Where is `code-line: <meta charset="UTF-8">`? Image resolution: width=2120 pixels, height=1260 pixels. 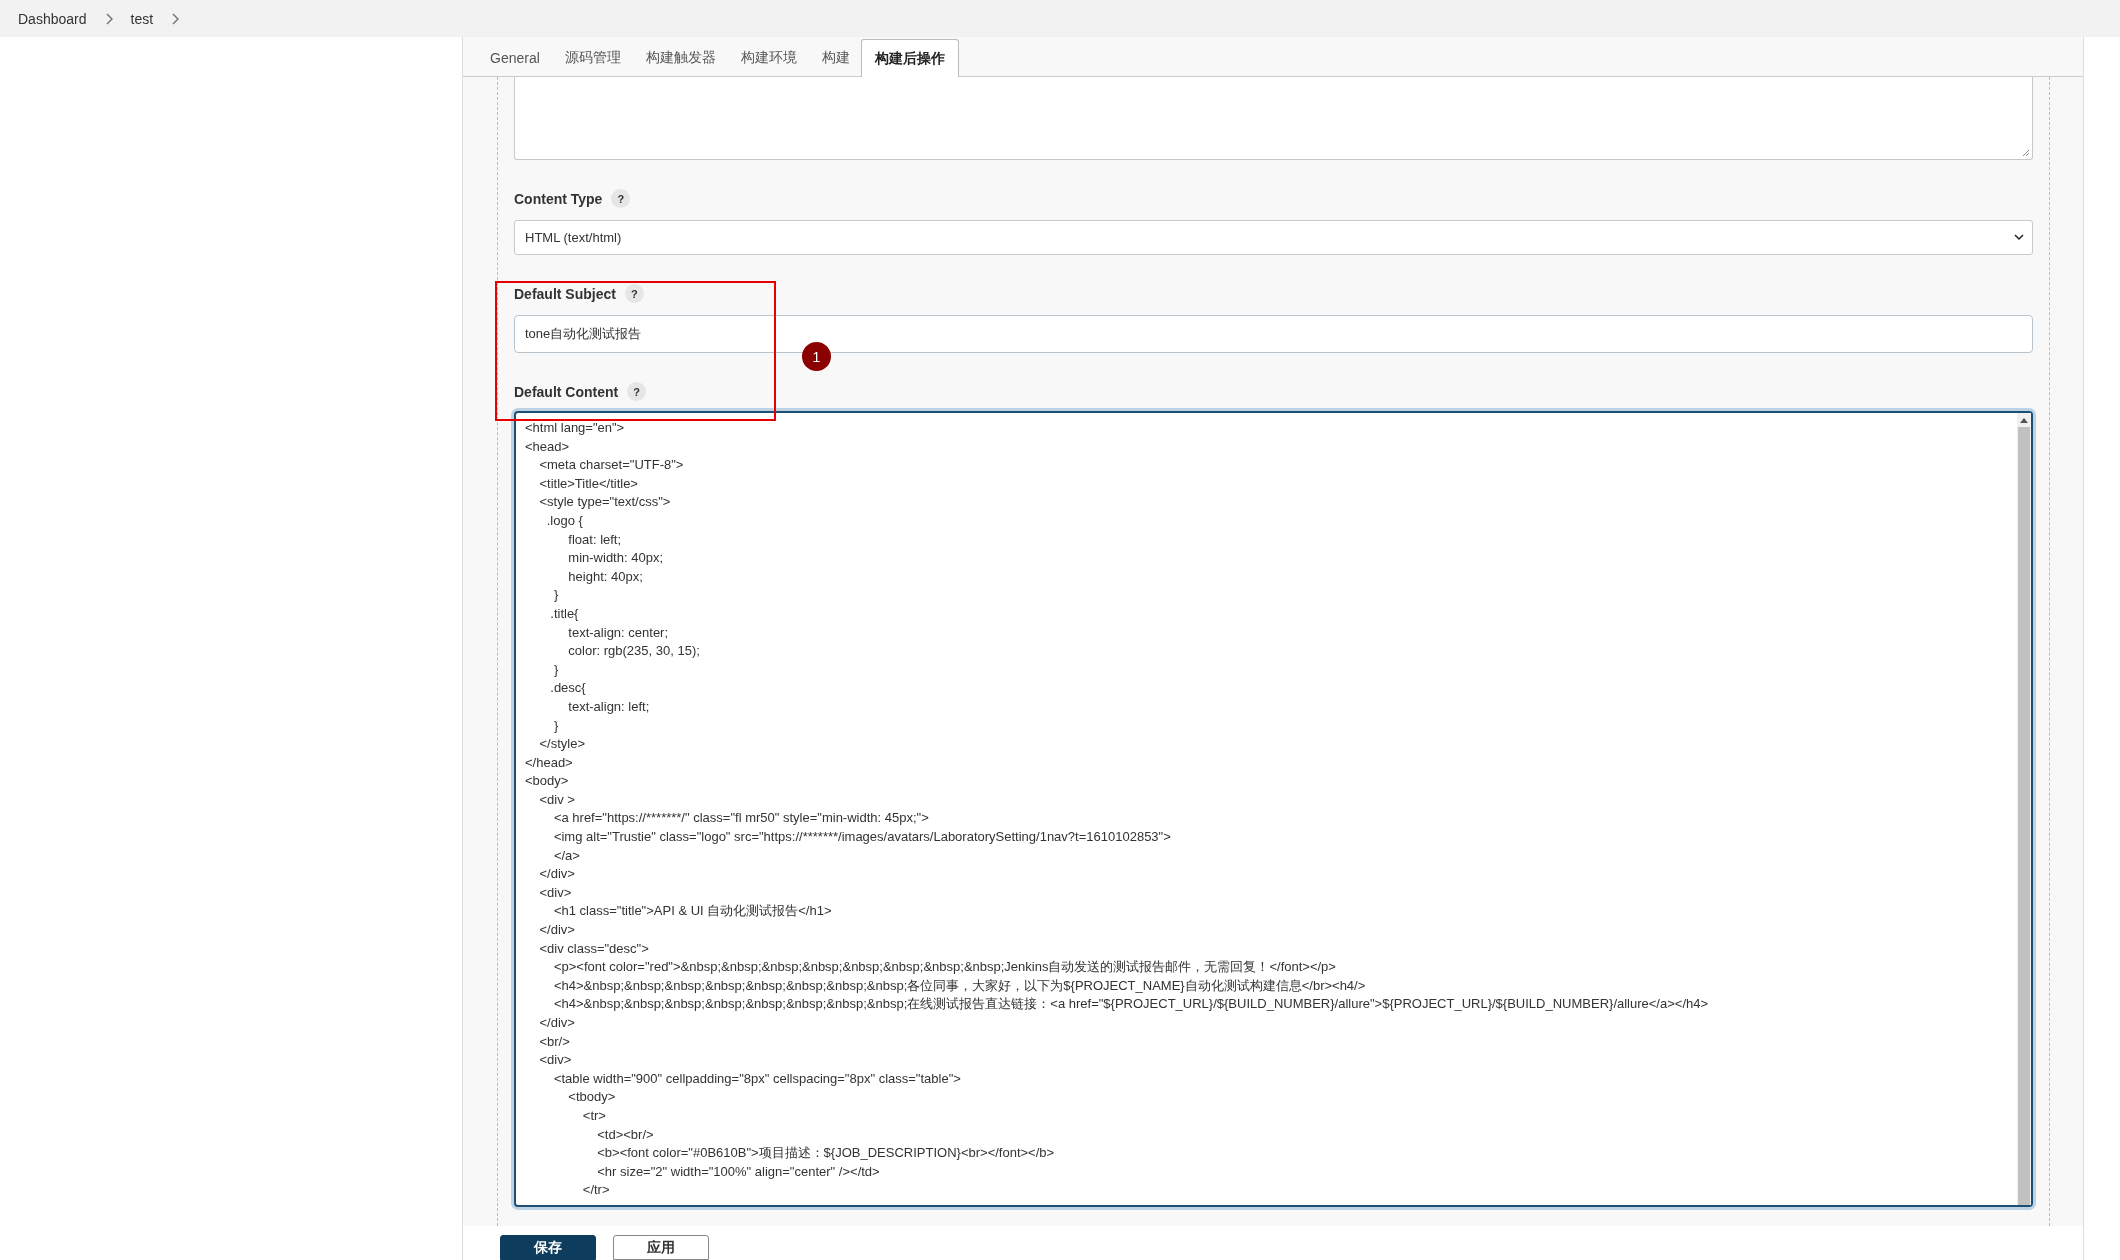
code-line: <meta charset="UTF-8"> is located at coordinates (611, 465).